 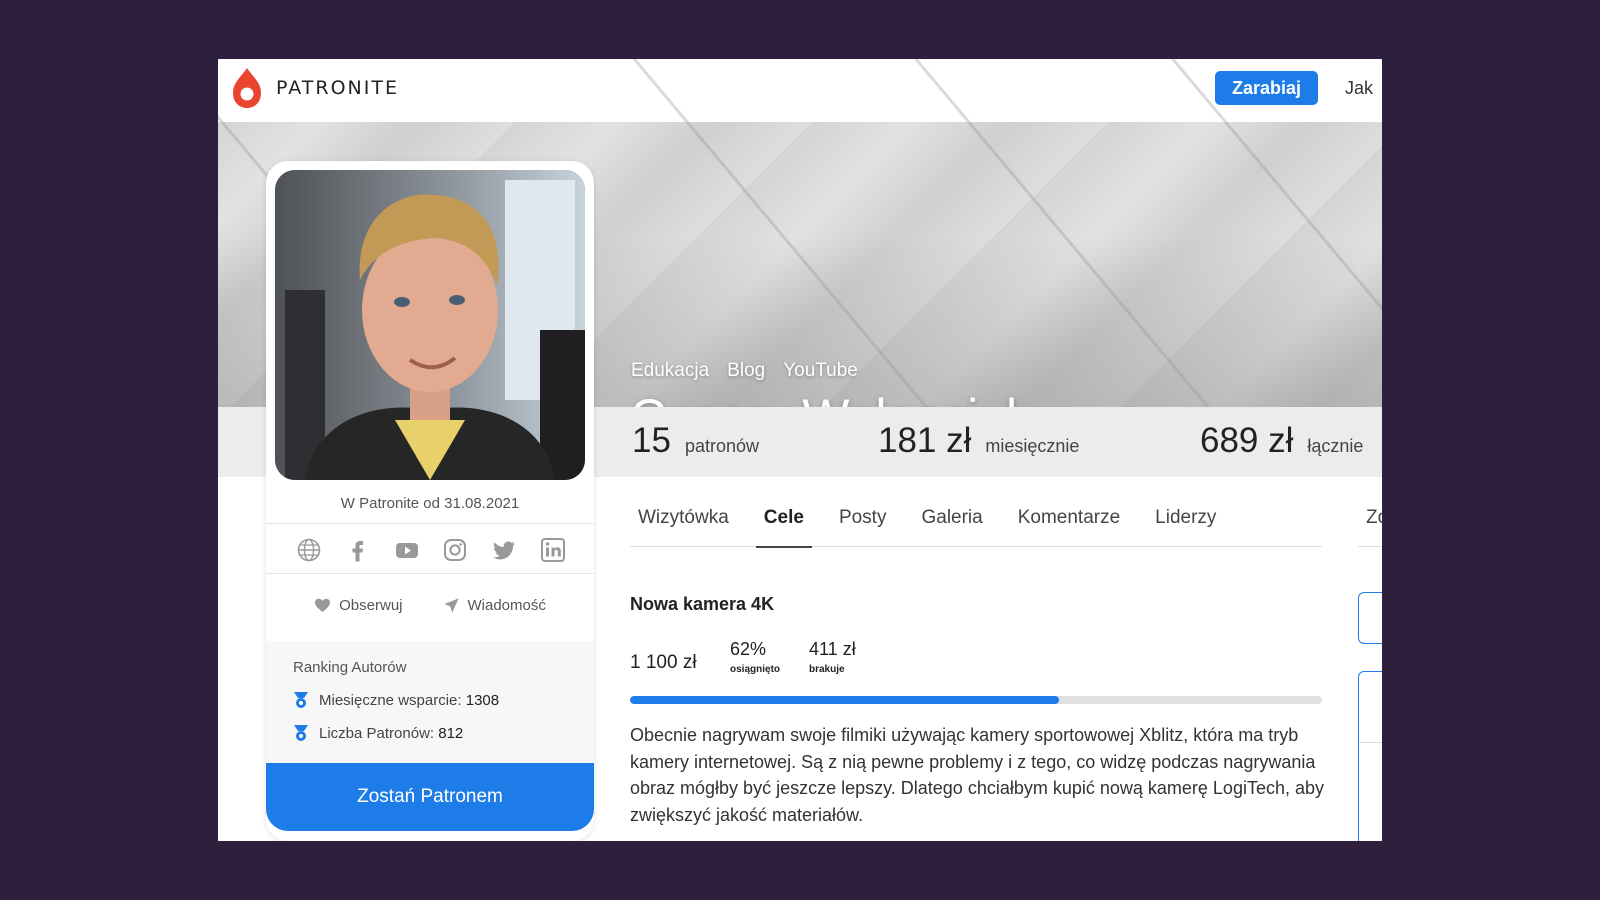 I want to click on tag-blog: Blog, so click(x=746, y=371).